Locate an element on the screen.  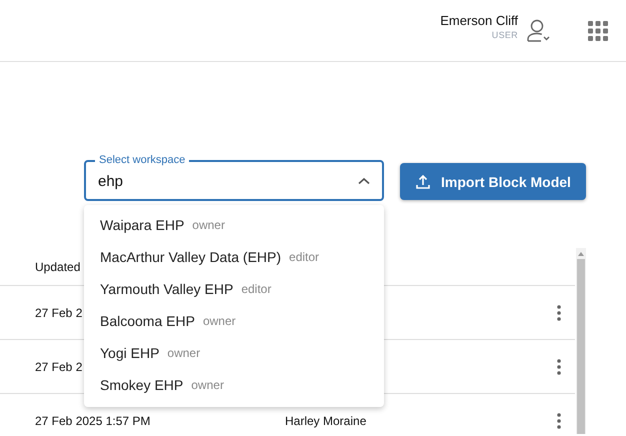
user-name: Emerson Cliff is located at coordinates (479, 20).